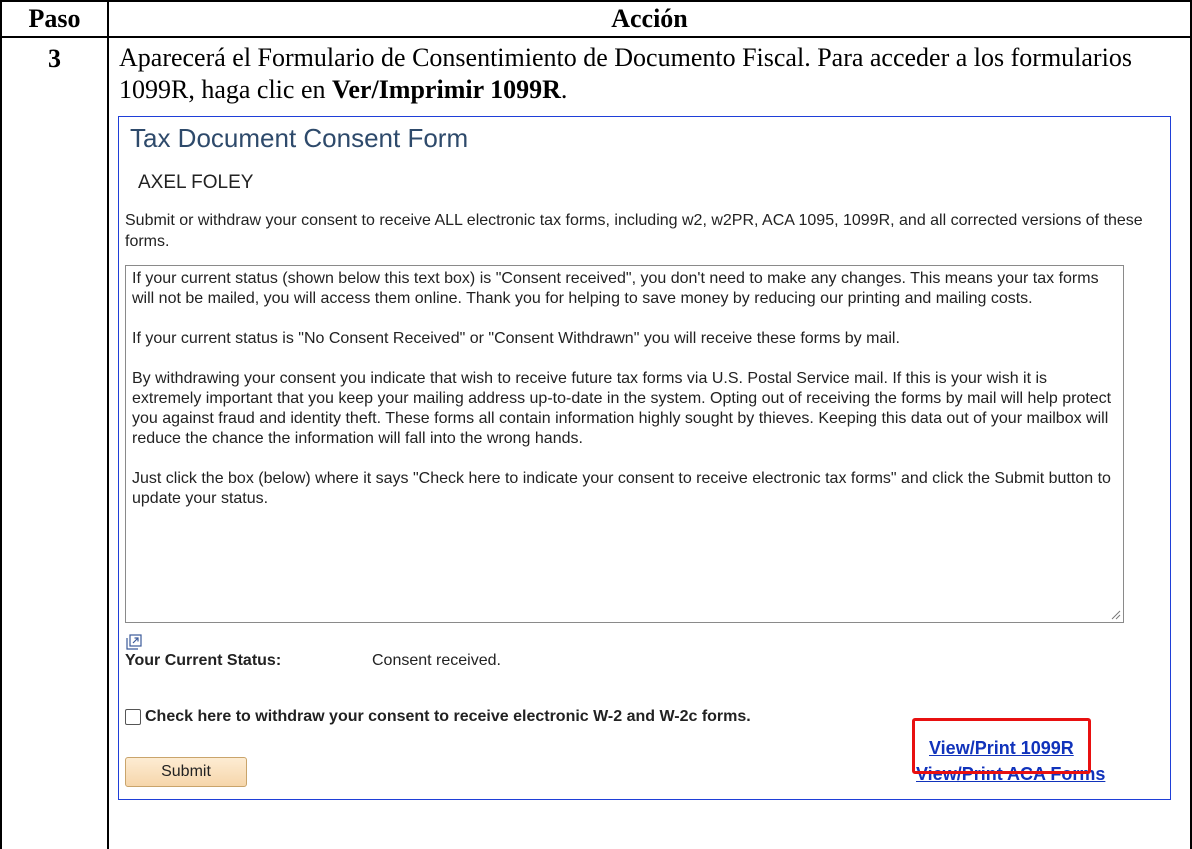 This screenshot has height=849, width=1192. What do you see at coordinates (133, 717) in the screenshot?
I see `withdraw-checkbox` at bounding box center [133, 717].